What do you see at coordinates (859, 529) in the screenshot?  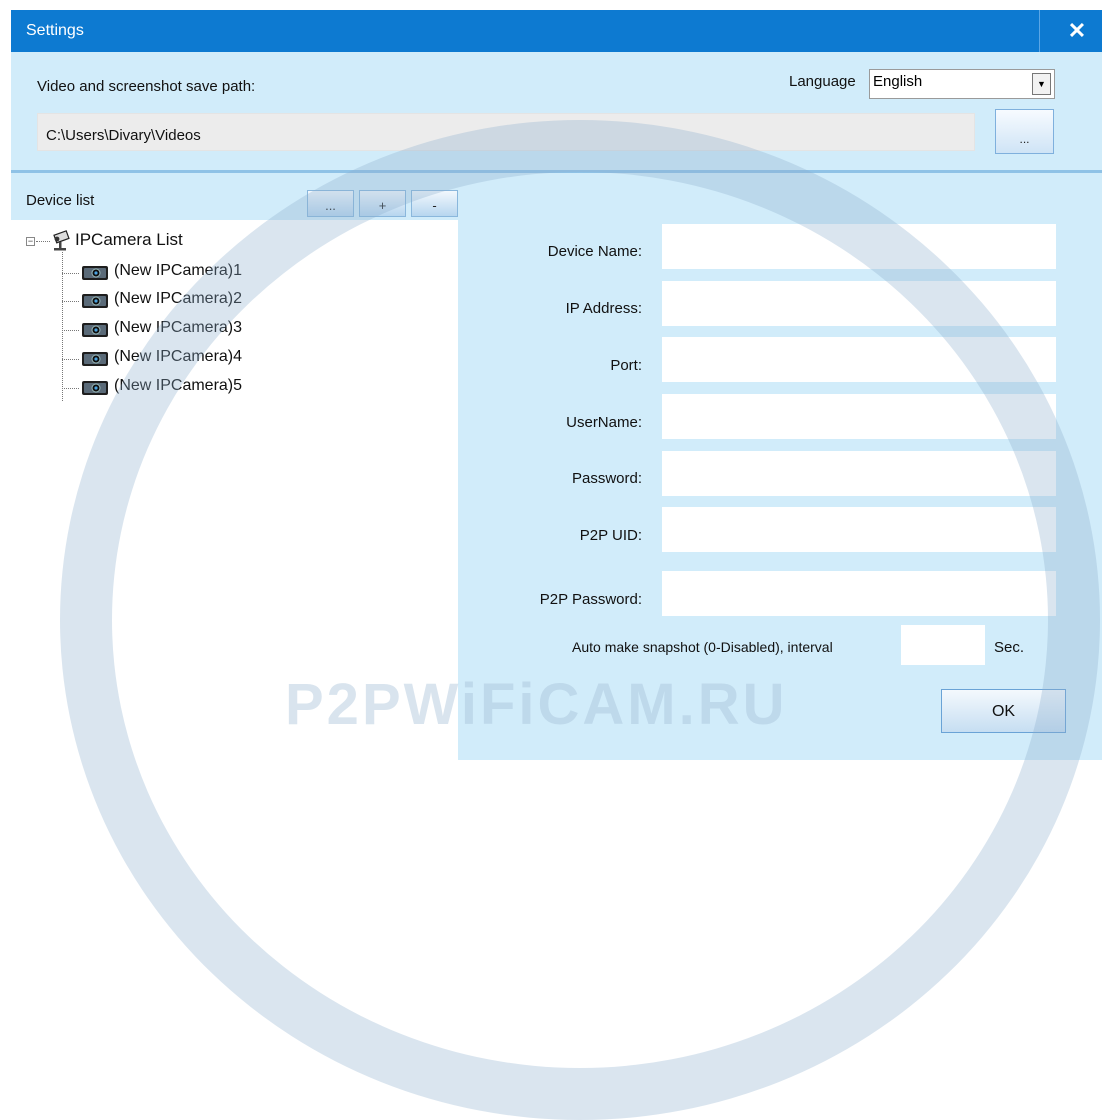 I see `p2p-uid-input` at bounding box center [859, 529].